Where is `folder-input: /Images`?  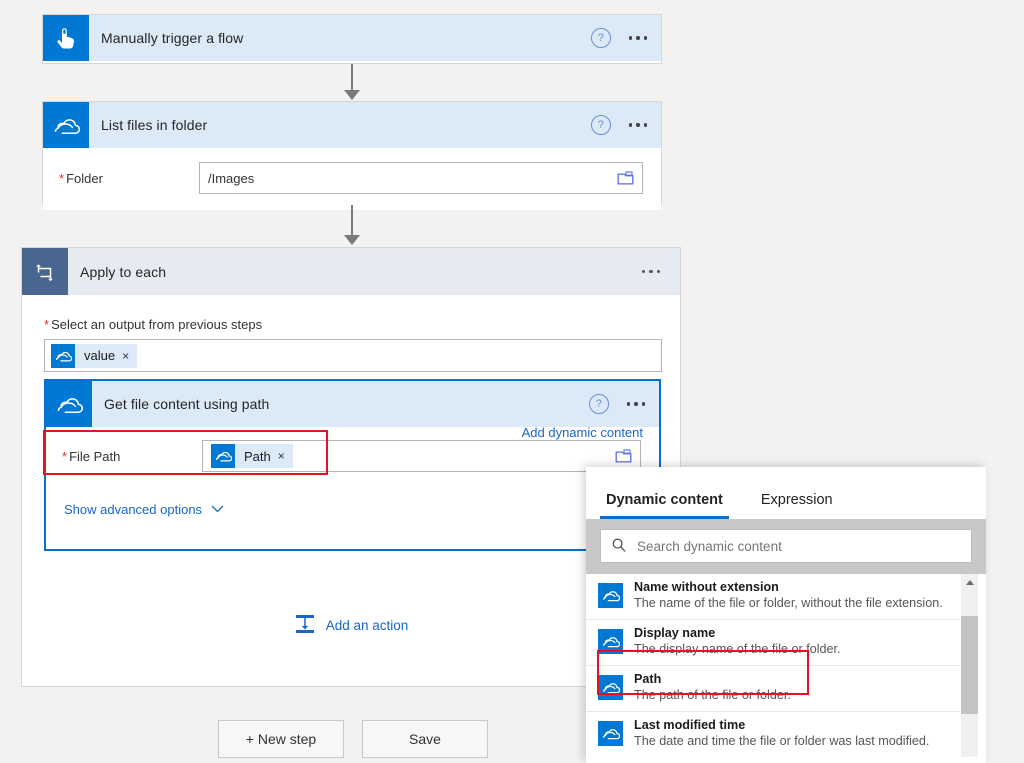
folder-input: /Images is located at coordinates (421, 178).